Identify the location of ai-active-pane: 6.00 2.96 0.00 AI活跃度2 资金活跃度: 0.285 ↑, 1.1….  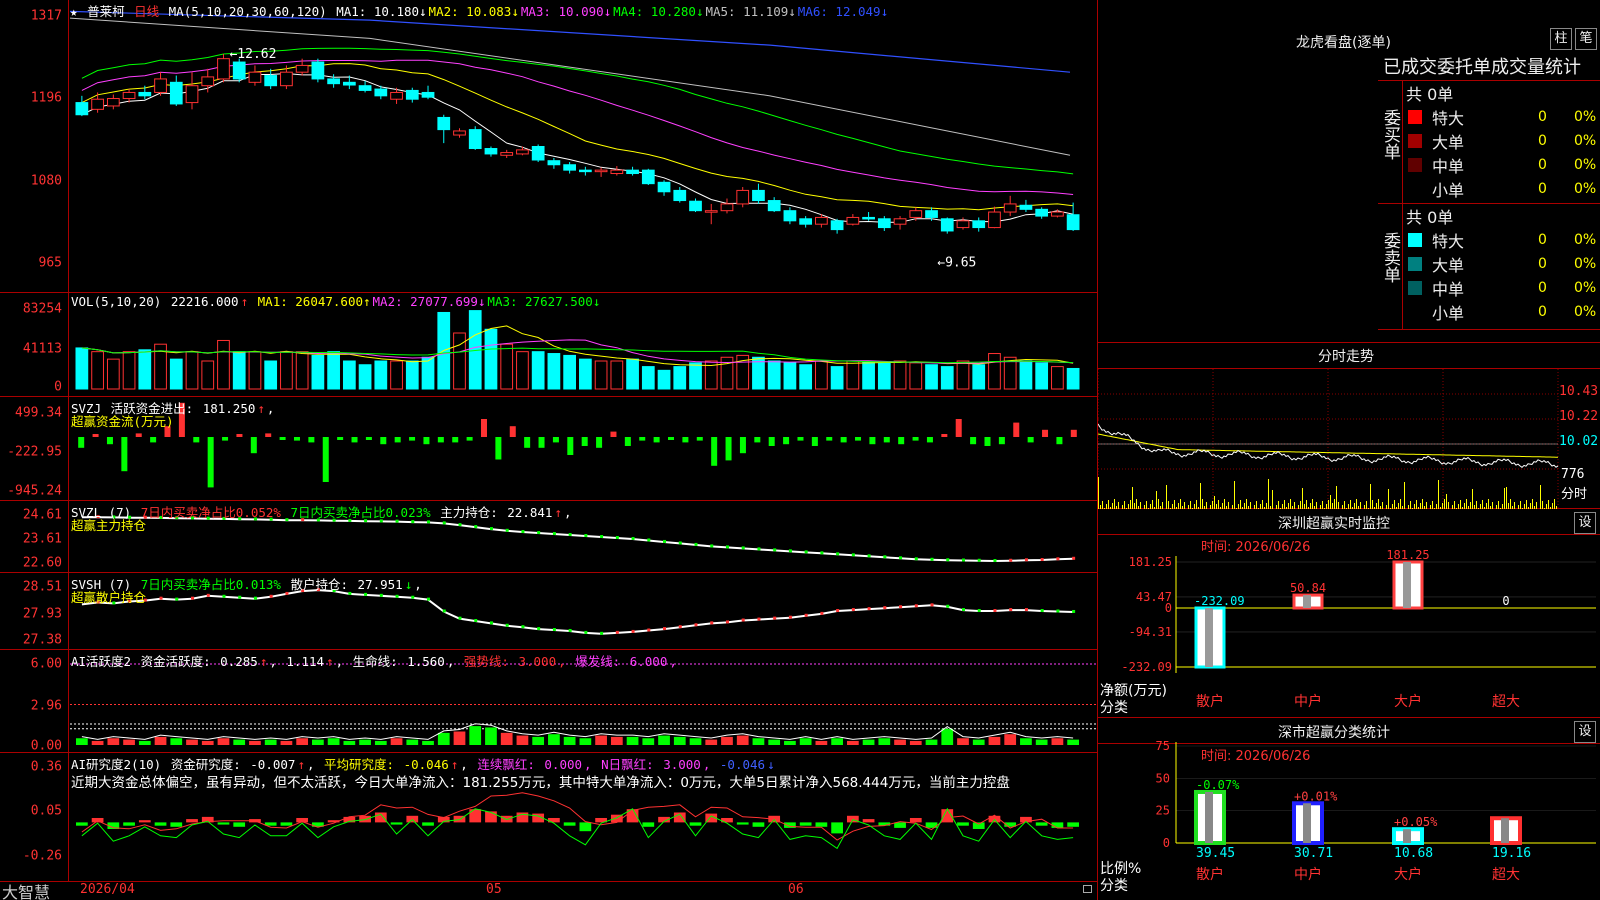
(548, 702).